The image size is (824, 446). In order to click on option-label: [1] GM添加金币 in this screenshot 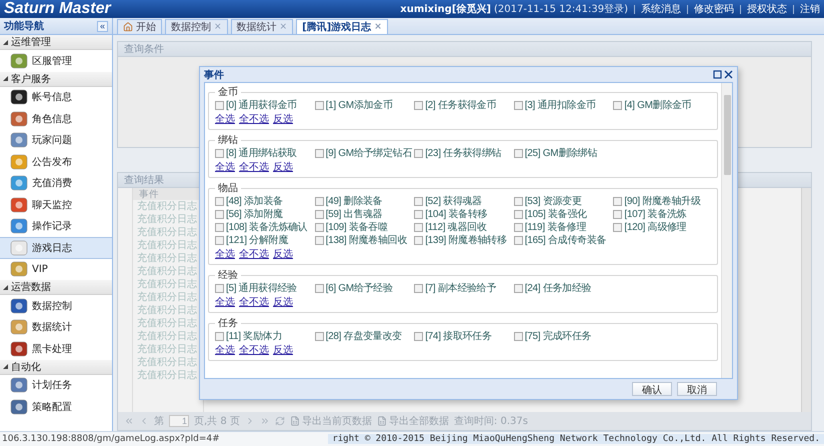, I will do `click(359, 105)`.